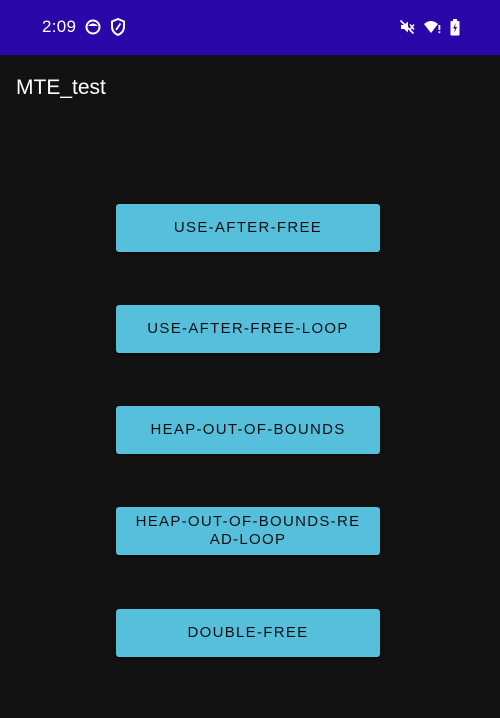  I want to click on button-label: HEAP-OUT-OF-BOUNDS, so click(248, 429).